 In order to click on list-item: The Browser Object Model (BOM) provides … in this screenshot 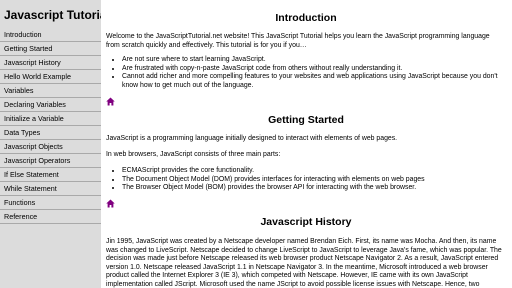, I will do `click(312, 188)`.